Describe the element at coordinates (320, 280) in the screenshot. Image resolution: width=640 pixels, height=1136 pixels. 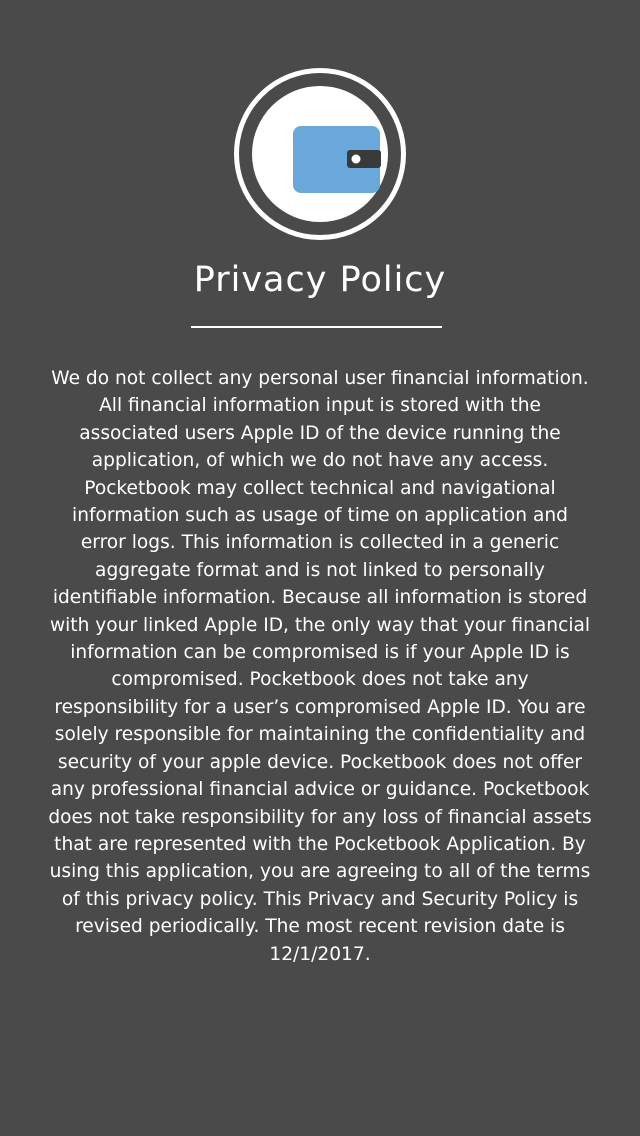
I see `page-title: Privacy Policy` at that location.